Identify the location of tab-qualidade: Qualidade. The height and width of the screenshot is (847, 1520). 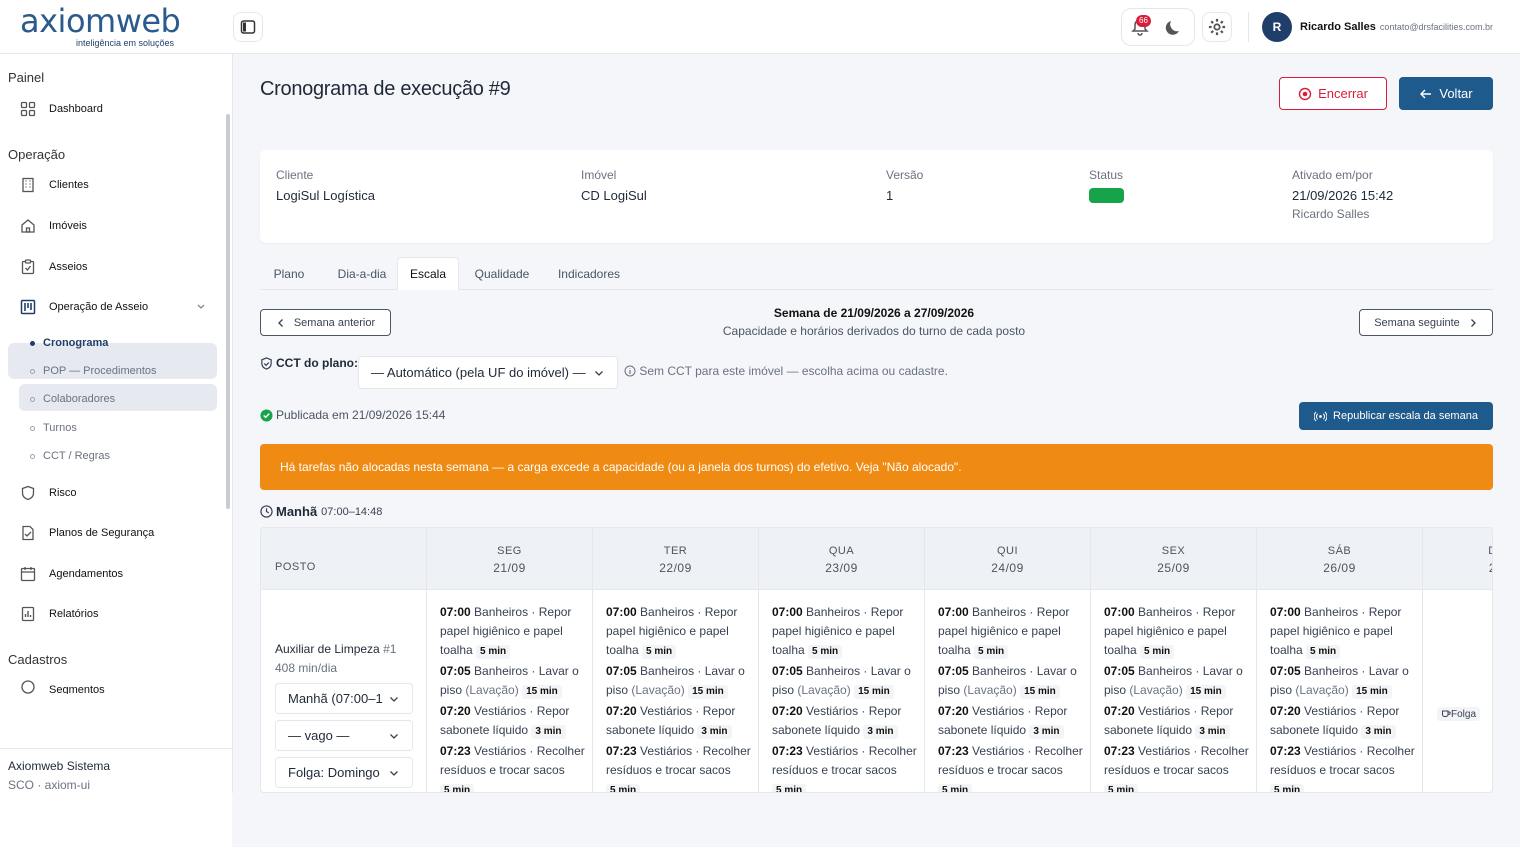
(502, 273).